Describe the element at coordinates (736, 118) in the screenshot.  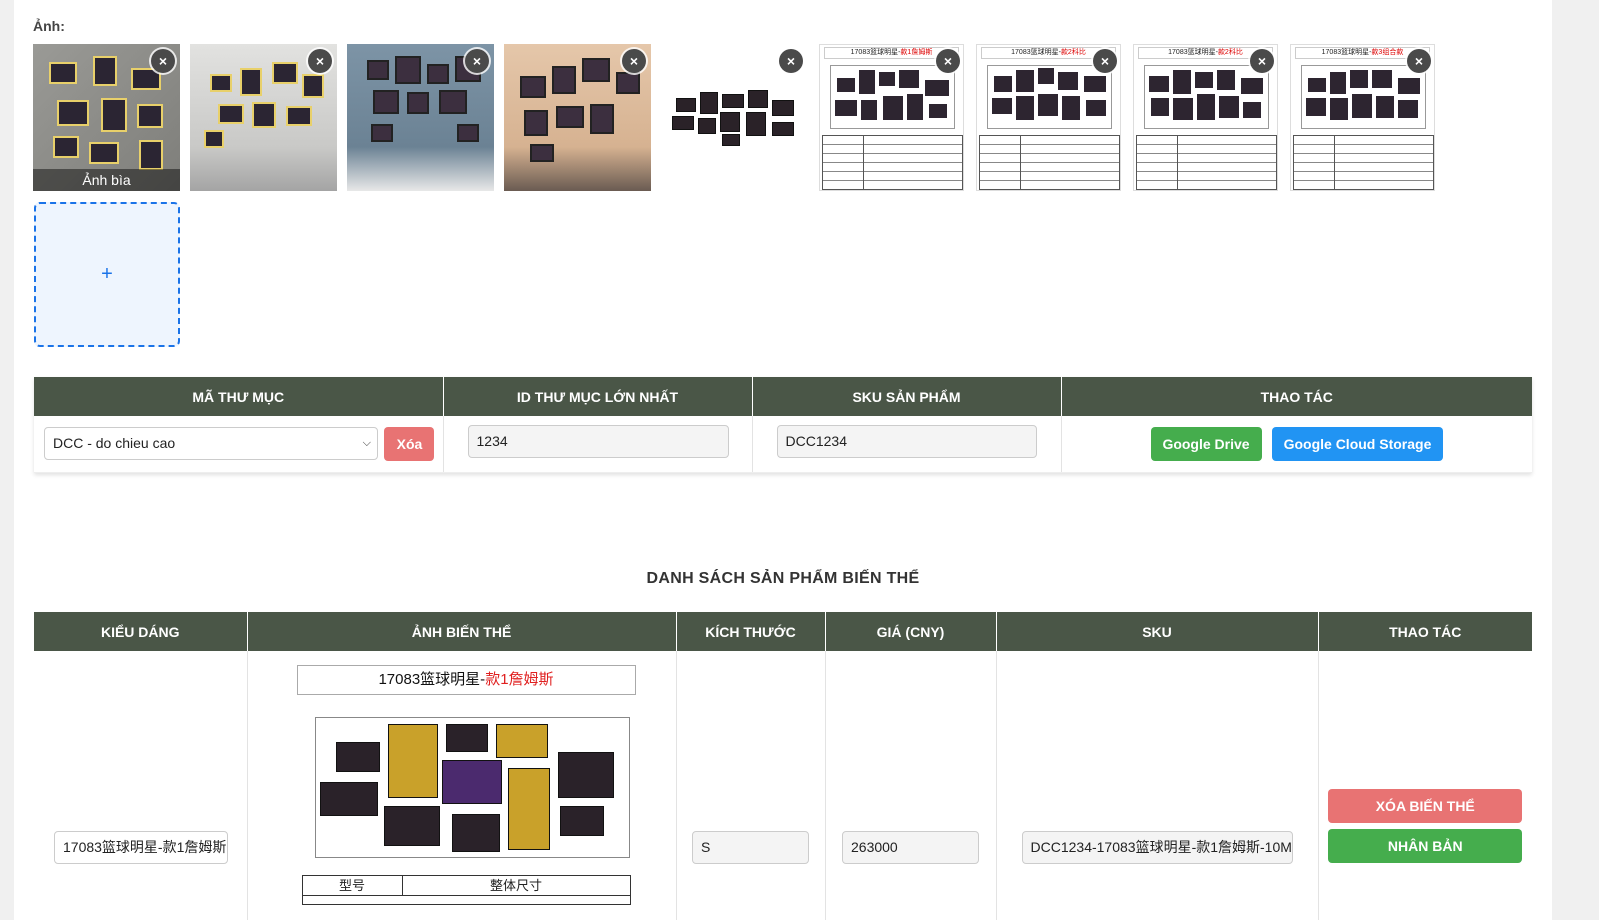
I see `image-thumbnail` at that location.